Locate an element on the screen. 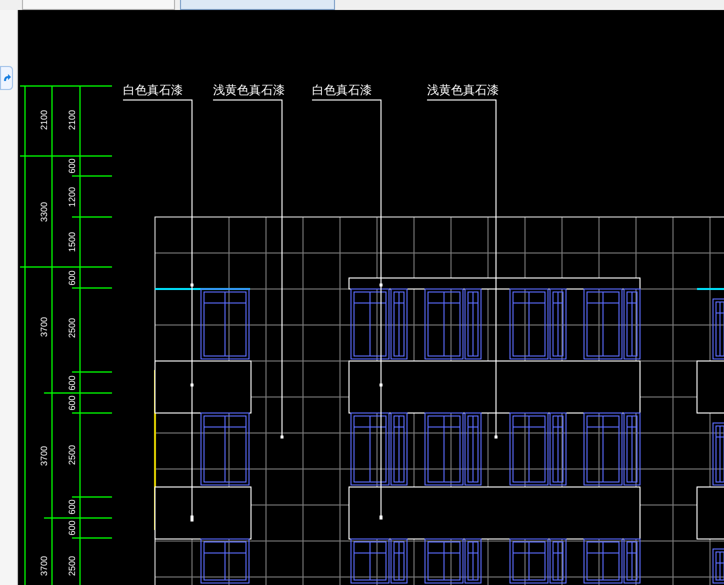  dimension-text: 1200 is located at coordinates (72, 197).